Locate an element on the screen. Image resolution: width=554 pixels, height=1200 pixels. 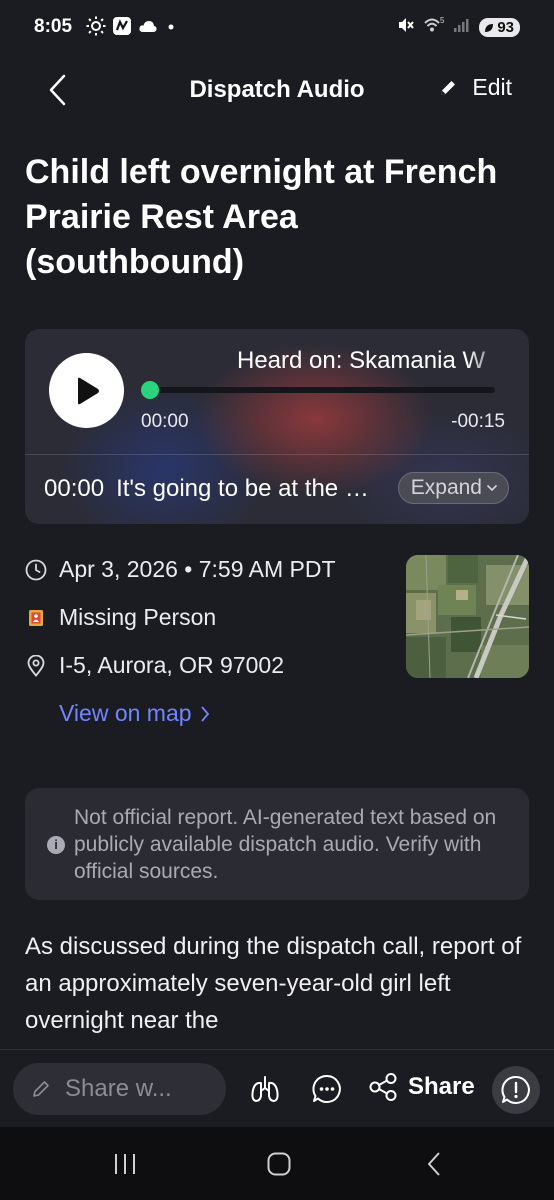
home-icon is located at coordinates (279, 1164).